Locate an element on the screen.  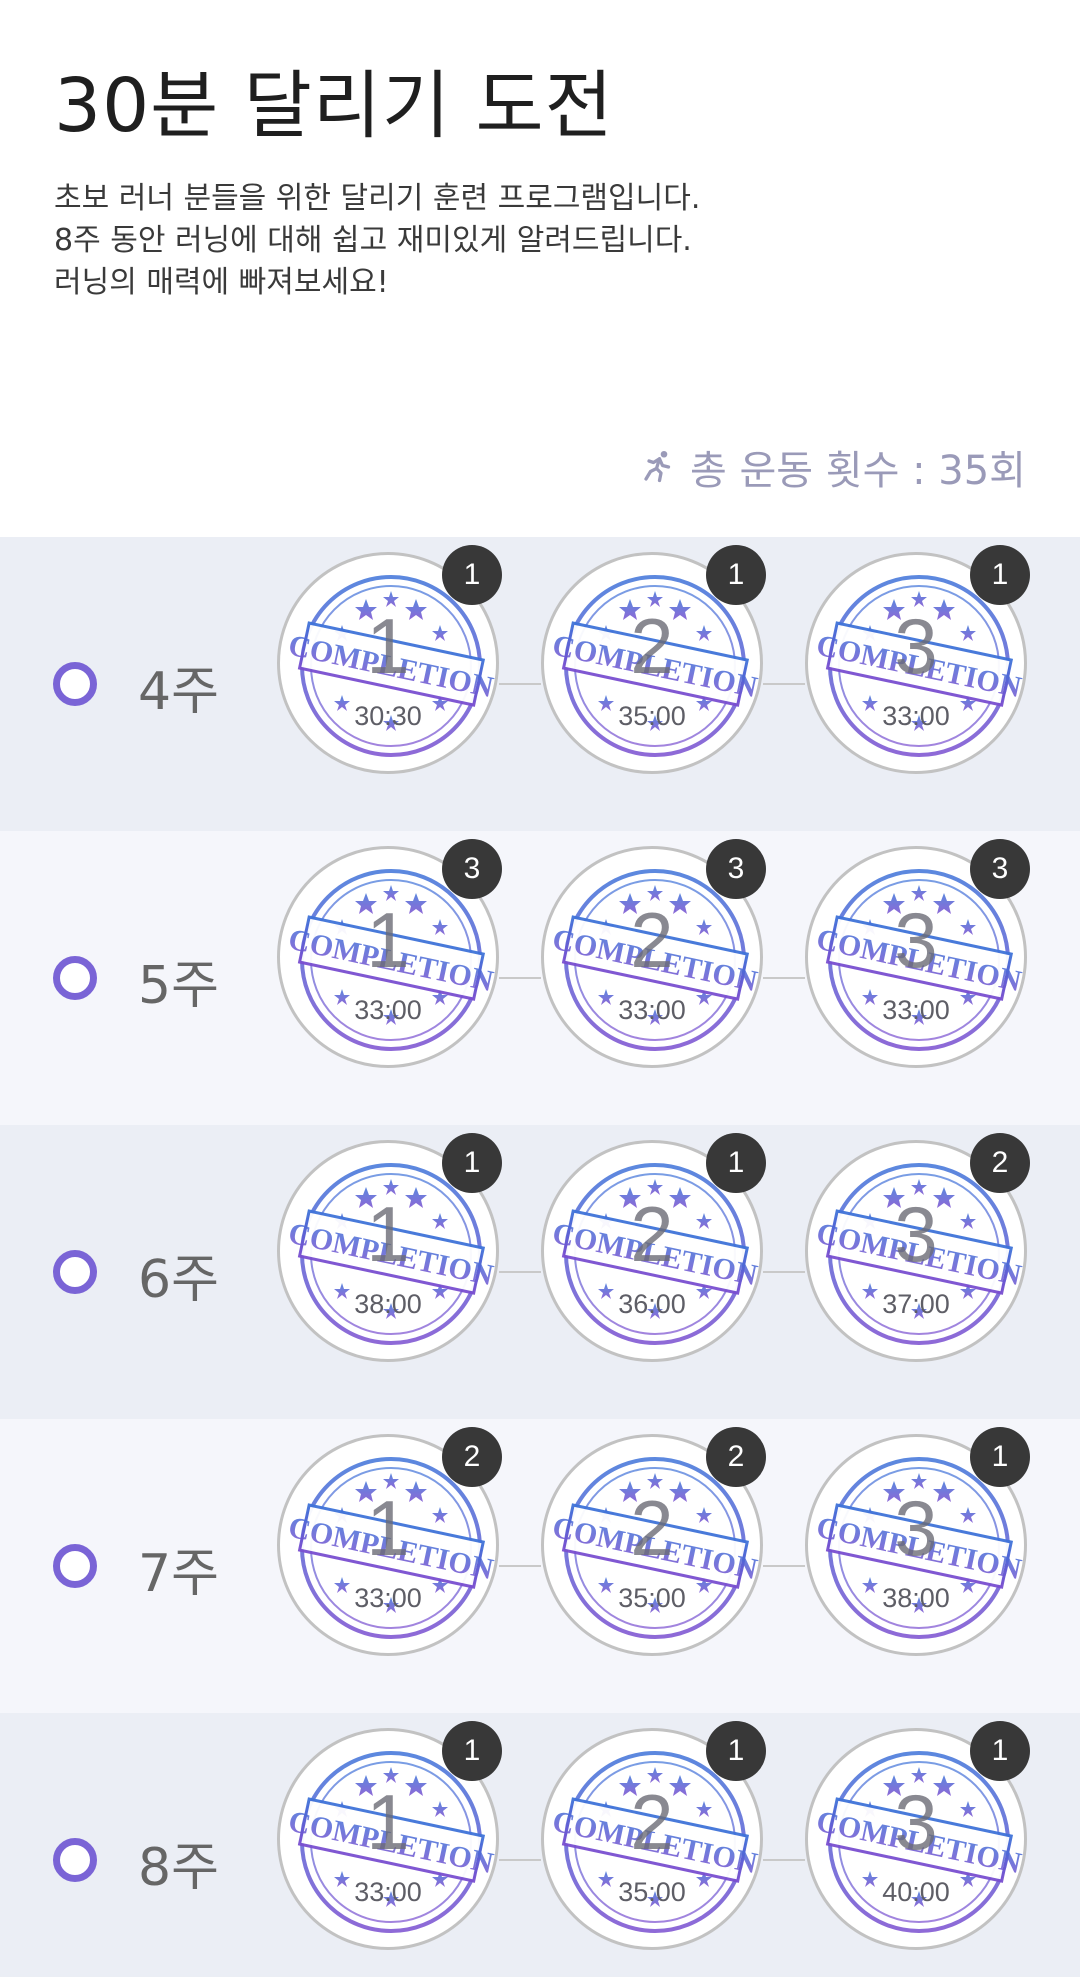
day-time: 30:30 is located at coordinates (388, 716).